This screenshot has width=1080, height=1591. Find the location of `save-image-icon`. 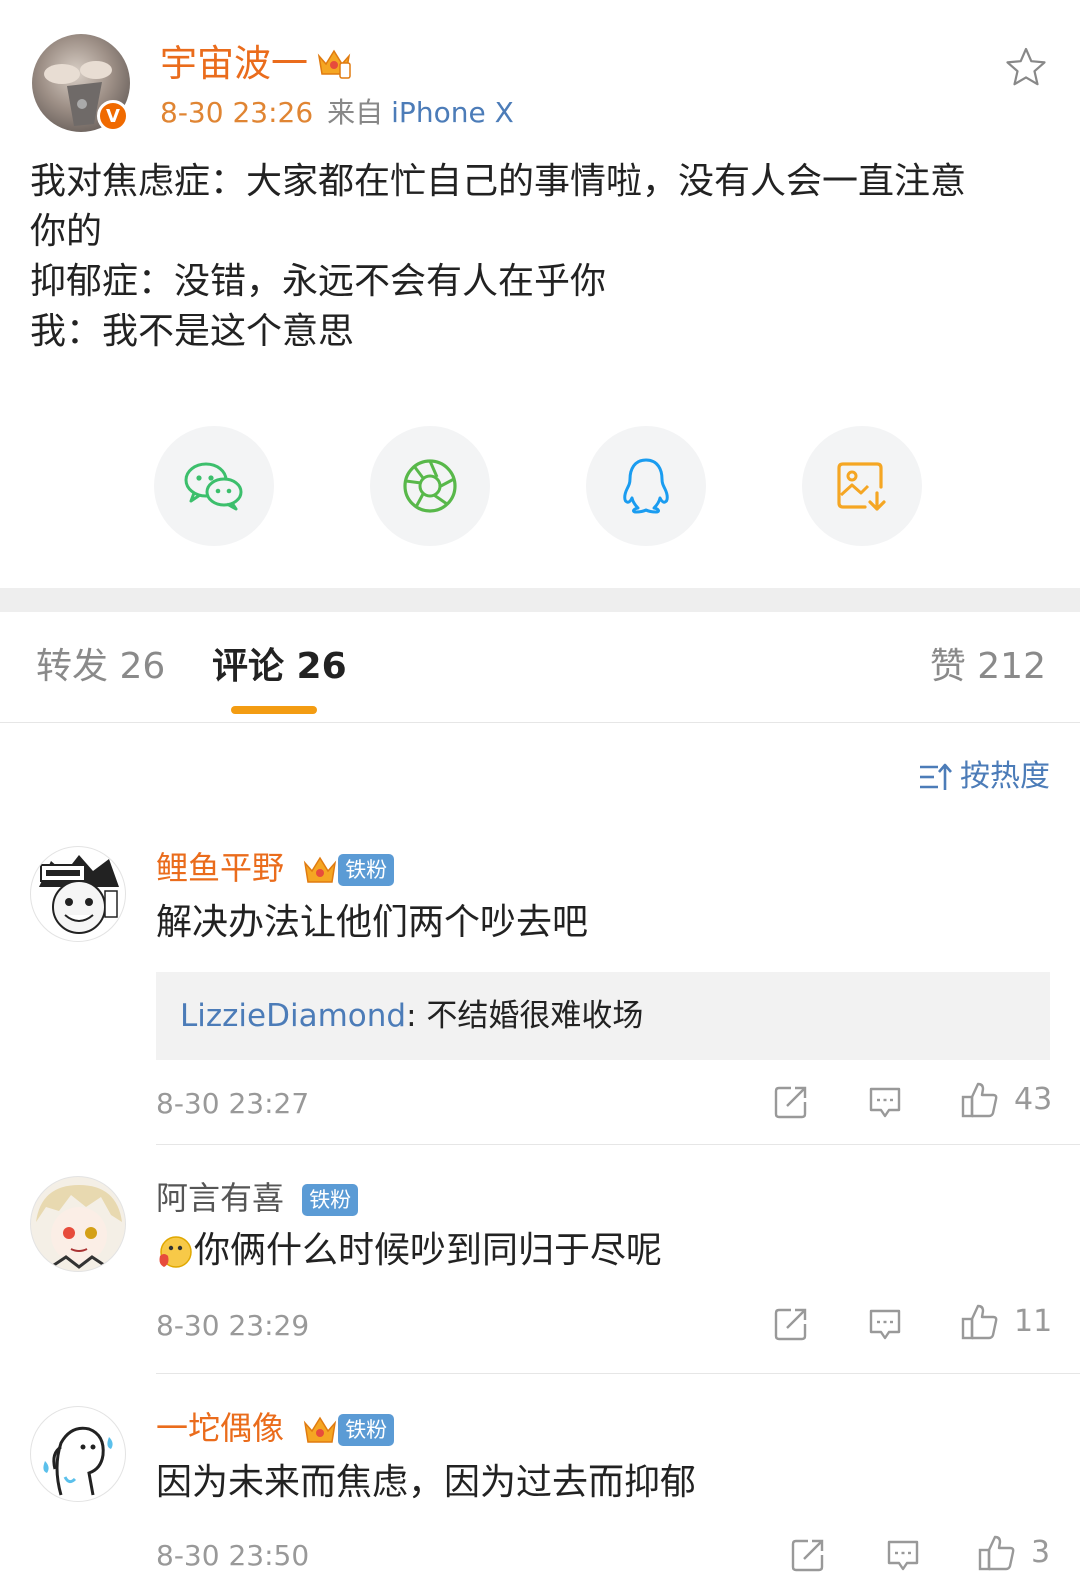

save-image-icon is located at coordinates (861, 486).